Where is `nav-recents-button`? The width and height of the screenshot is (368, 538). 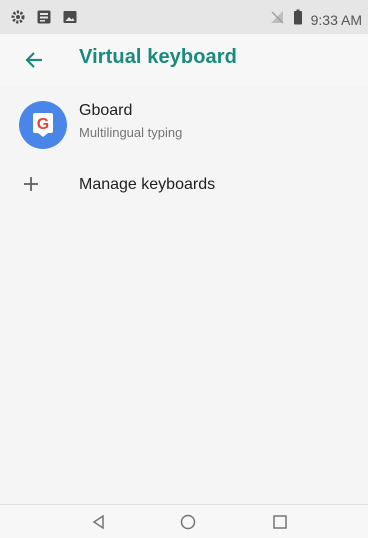 nav-recents-button is located at coordinates (280, 522).